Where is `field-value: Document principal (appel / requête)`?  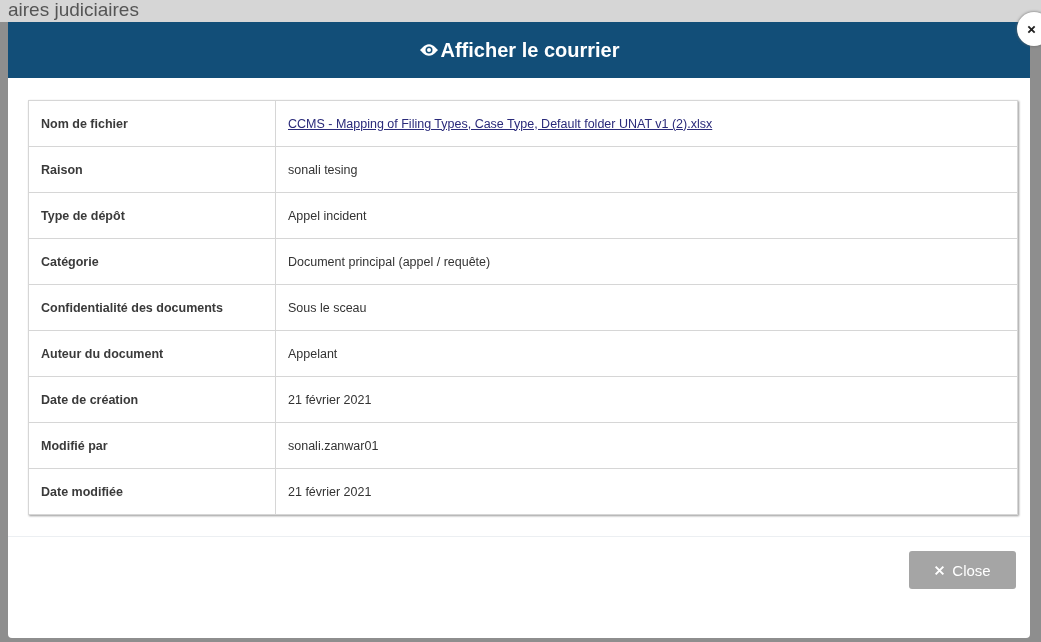 field-value: Document principal (appel / requête) is located at coordinates (389, 261).